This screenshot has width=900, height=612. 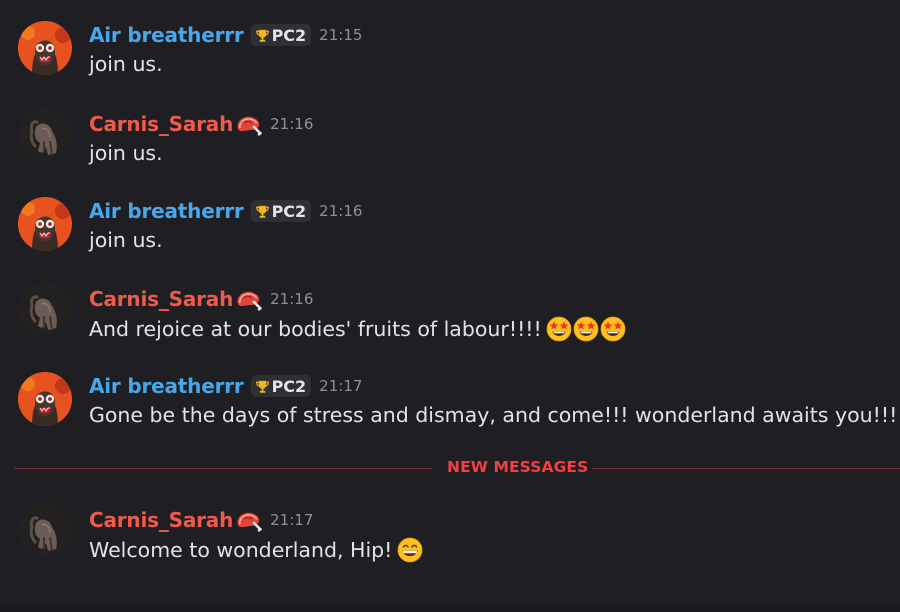 I want to click on timestamp: 21:15, so click(x=340, y=35).